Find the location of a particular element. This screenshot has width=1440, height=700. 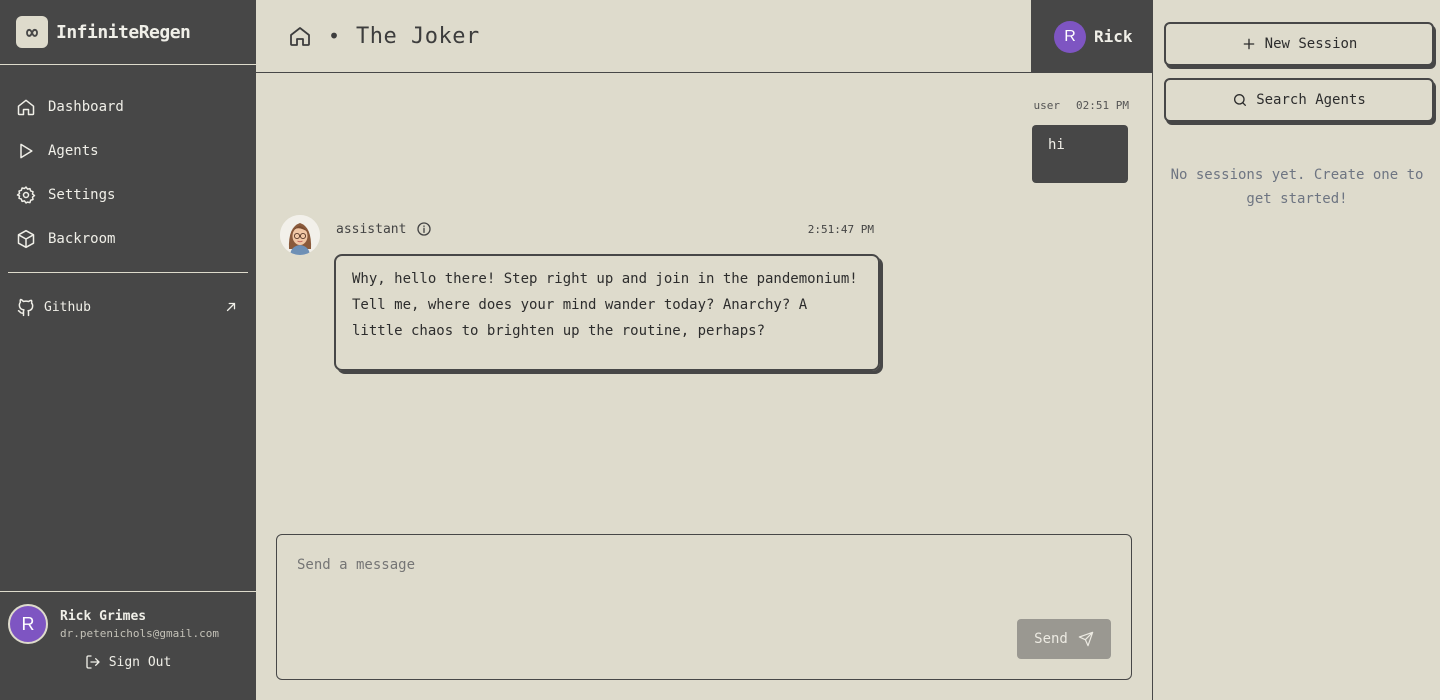

sidebar-item-label: Agents is located at coordinates (73, 151).